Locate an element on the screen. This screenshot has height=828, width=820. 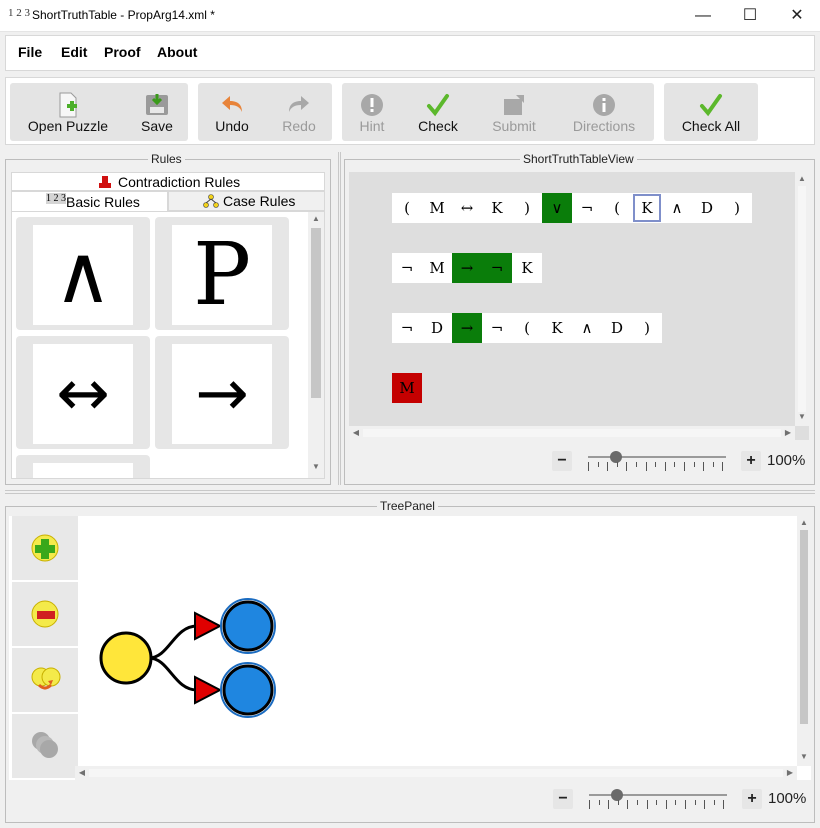
collapse-nodes-icon is located at coordinates (45, 745).